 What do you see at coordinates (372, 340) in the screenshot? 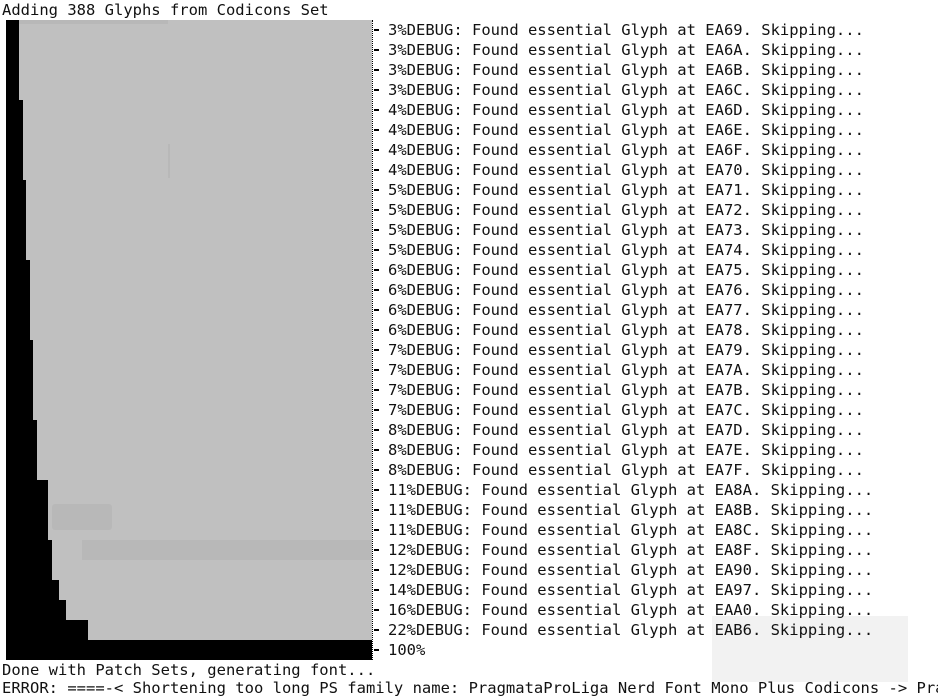
I see `progress-bar-divider` at bounding box center [372, 340].